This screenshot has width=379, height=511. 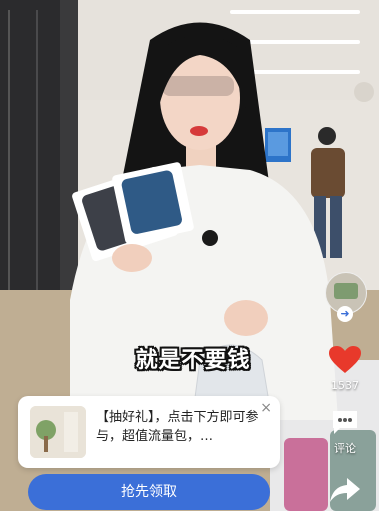 I want to click on heart-icon, so click(x=345, y=359).